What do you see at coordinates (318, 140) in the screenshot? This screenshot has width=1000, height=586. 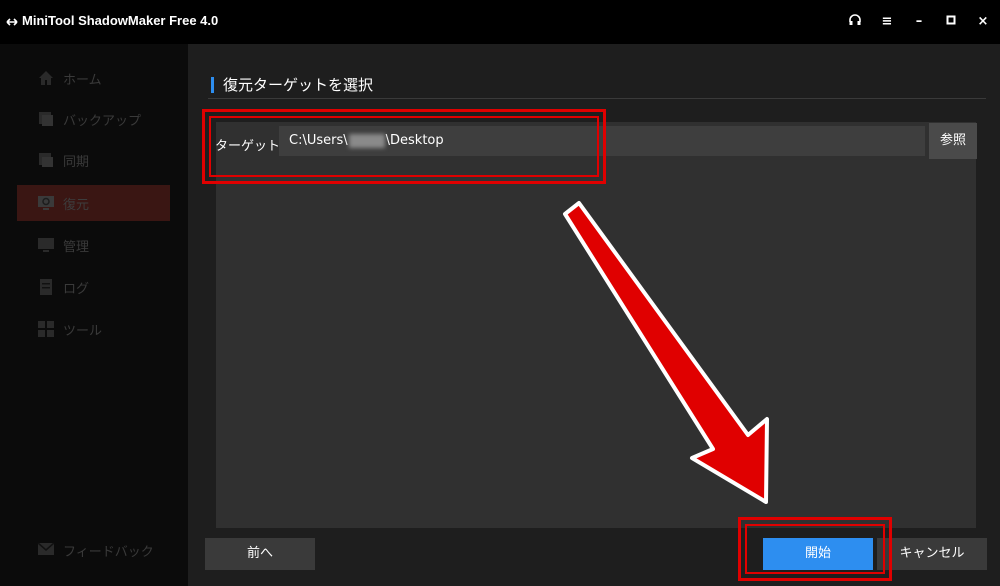 I see `path-prefix: C:\Users\` at bounding box center [318, 140].